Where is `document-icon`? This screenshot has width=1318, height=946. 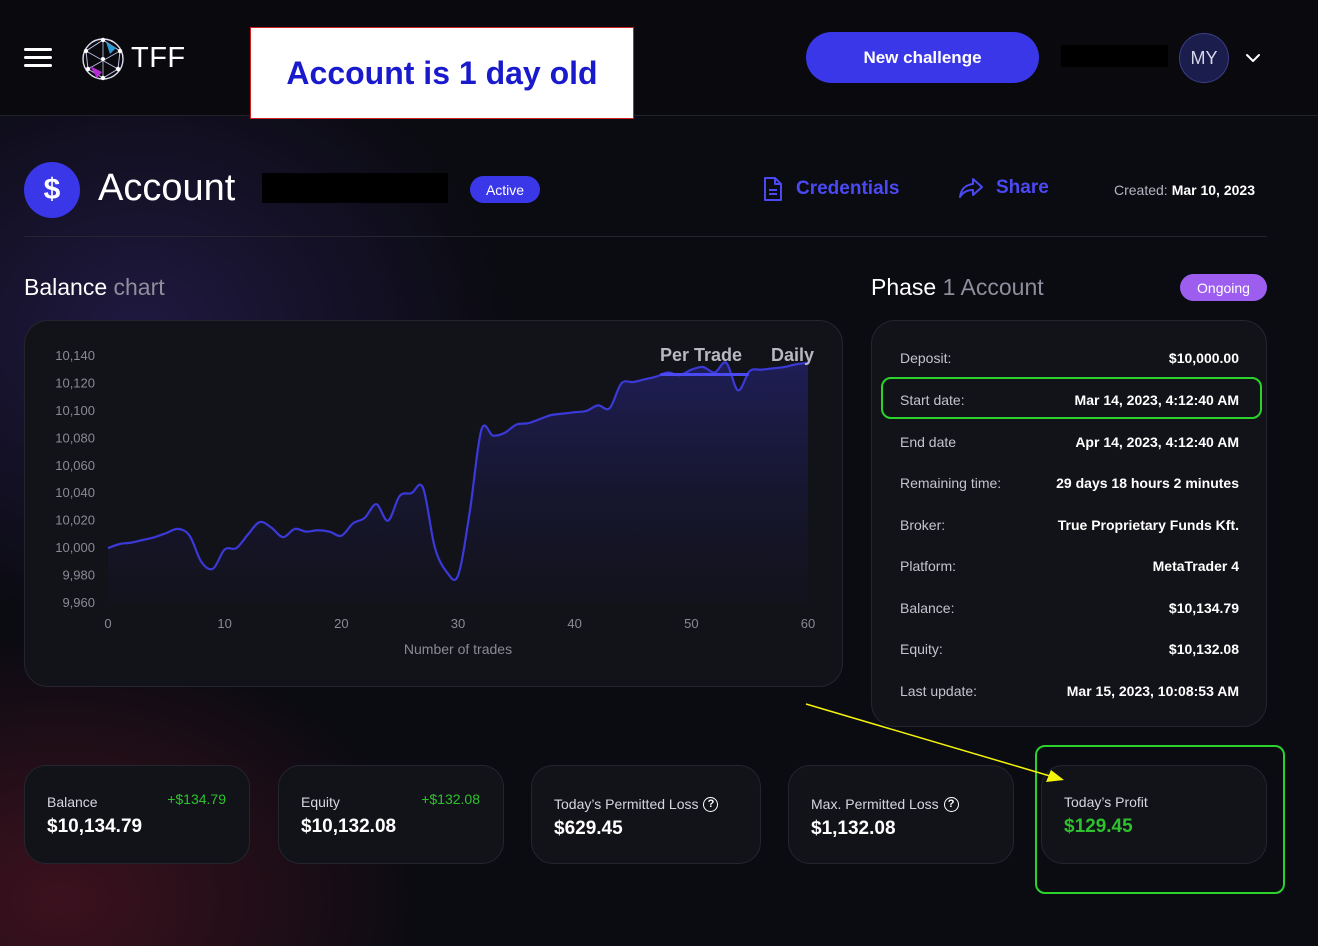
document-icon is located at coordinates (773, 189).